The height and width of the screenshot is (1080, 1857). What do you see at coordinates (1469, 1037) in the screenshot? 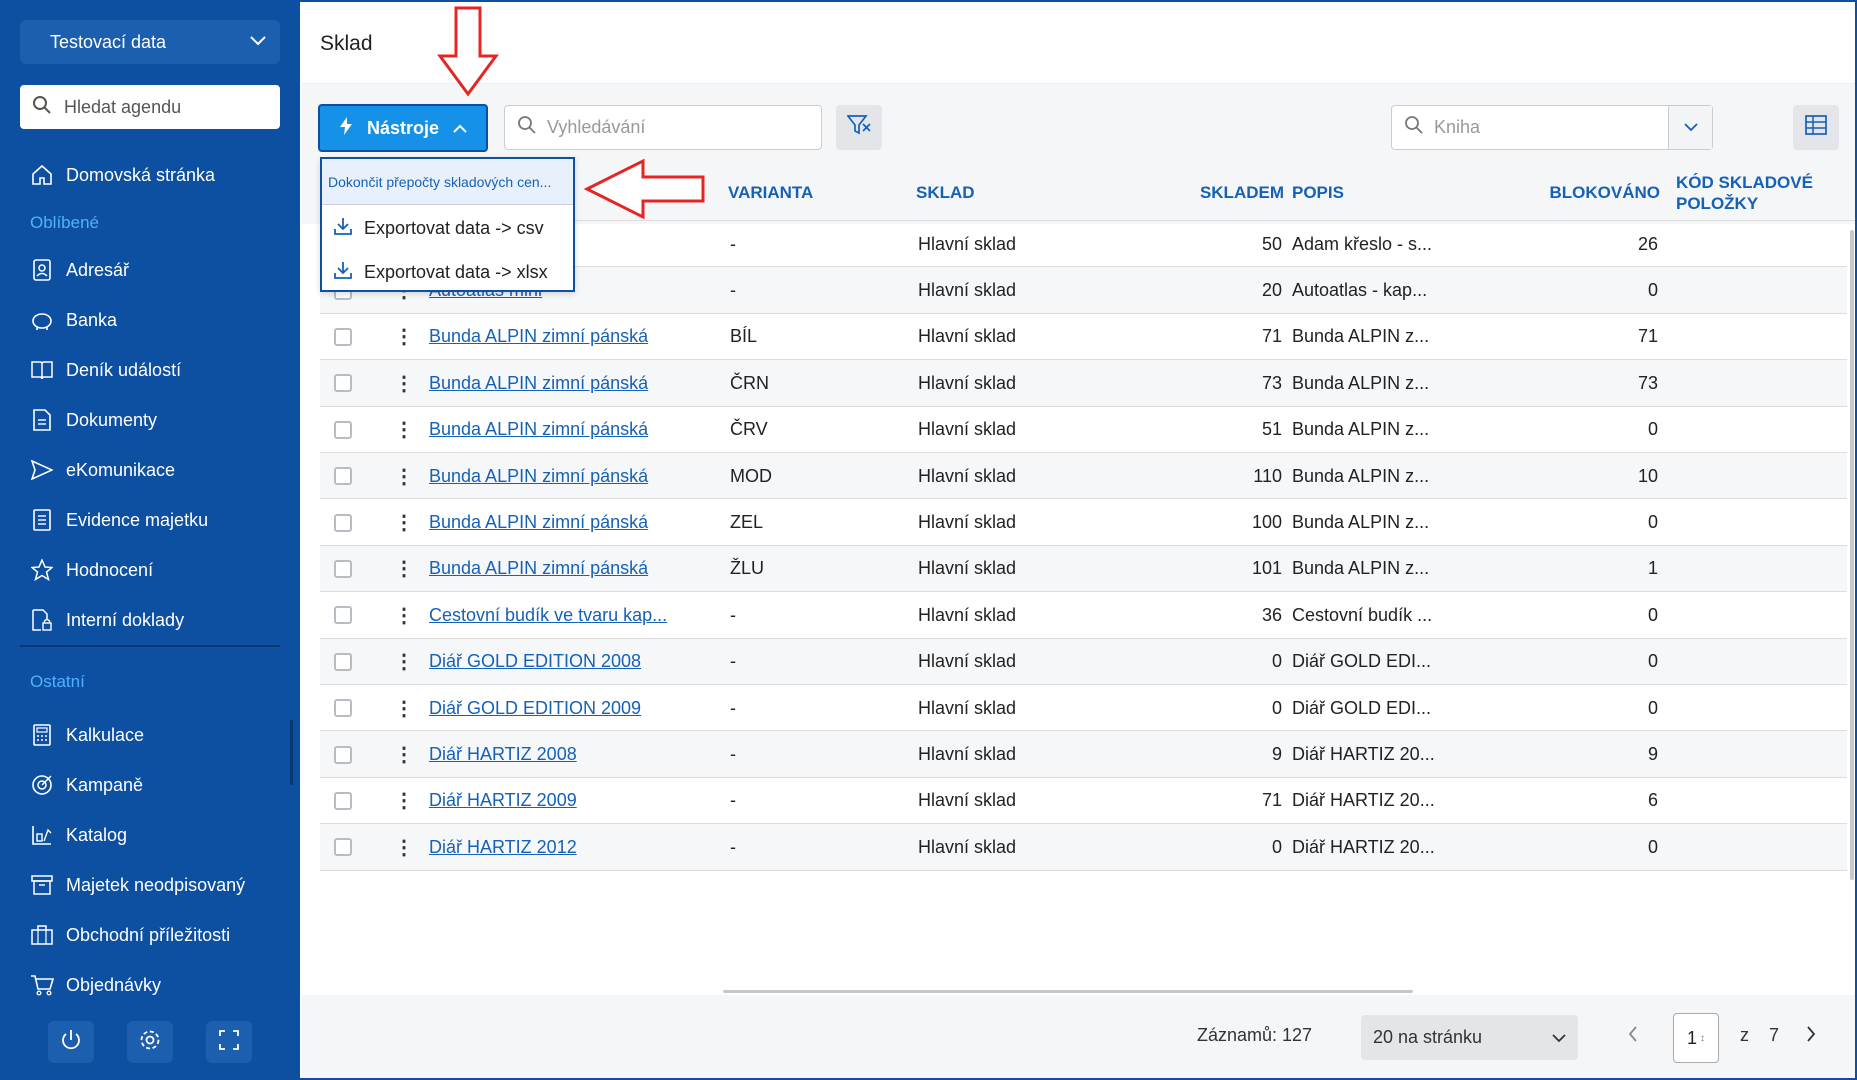
I see `per-page-select: 20 na stránku` at bounding box center [1469, 1037].